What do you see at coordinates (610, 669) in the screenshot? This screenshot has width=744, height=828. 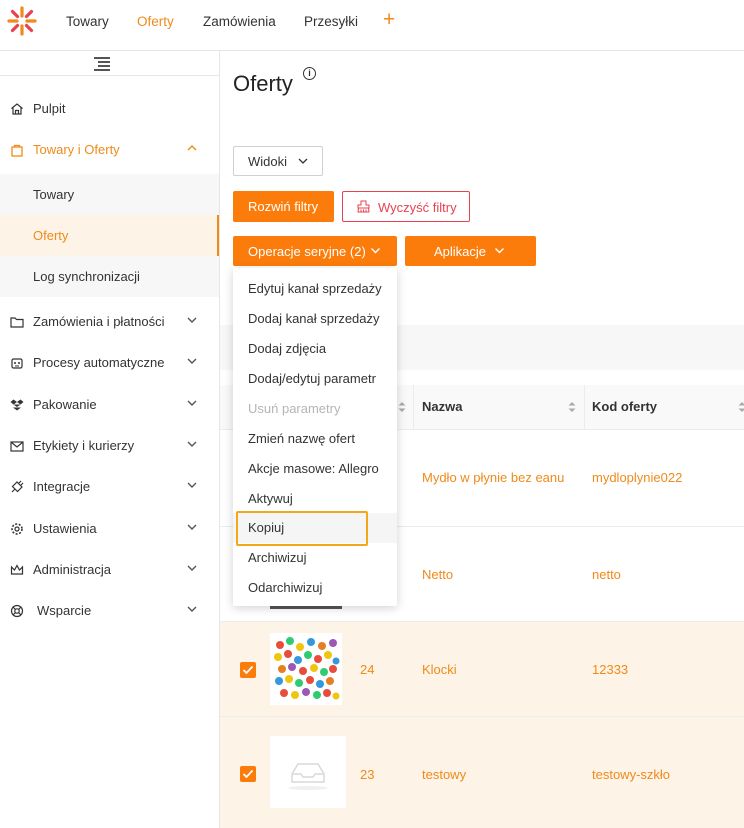 I see `offer-code-link: 12333` at bounding box center [610, 669].